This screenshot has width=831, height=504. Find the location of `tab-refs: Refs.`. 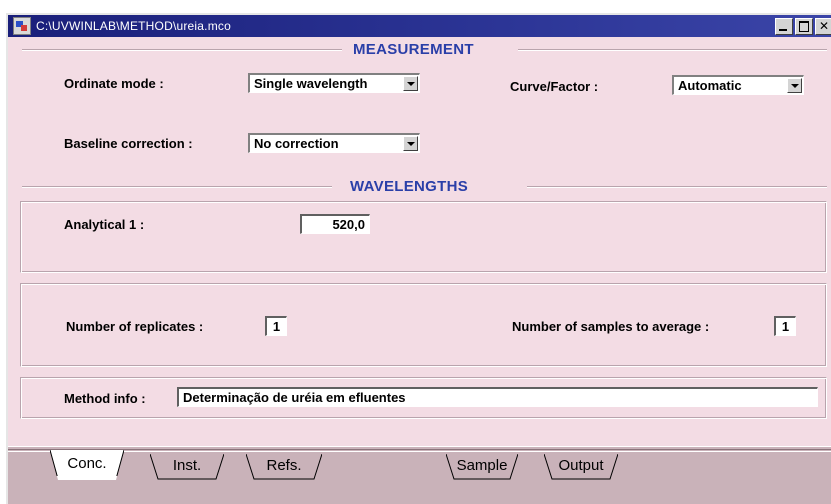

tab-refs: Refs. is located at coordinates (284, 467).